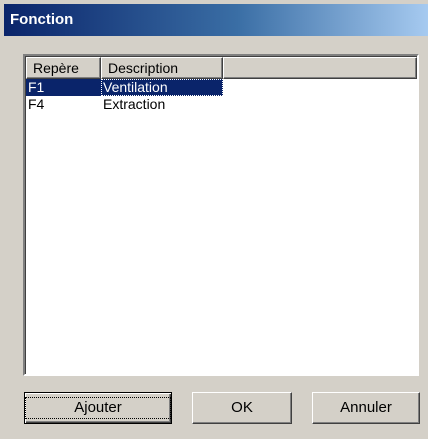 The height and width of the screenshot is (439, 428). Describe the element at coordinates (366, 408) in the screenshot. I see `cancel-button: Annuler` at that location.